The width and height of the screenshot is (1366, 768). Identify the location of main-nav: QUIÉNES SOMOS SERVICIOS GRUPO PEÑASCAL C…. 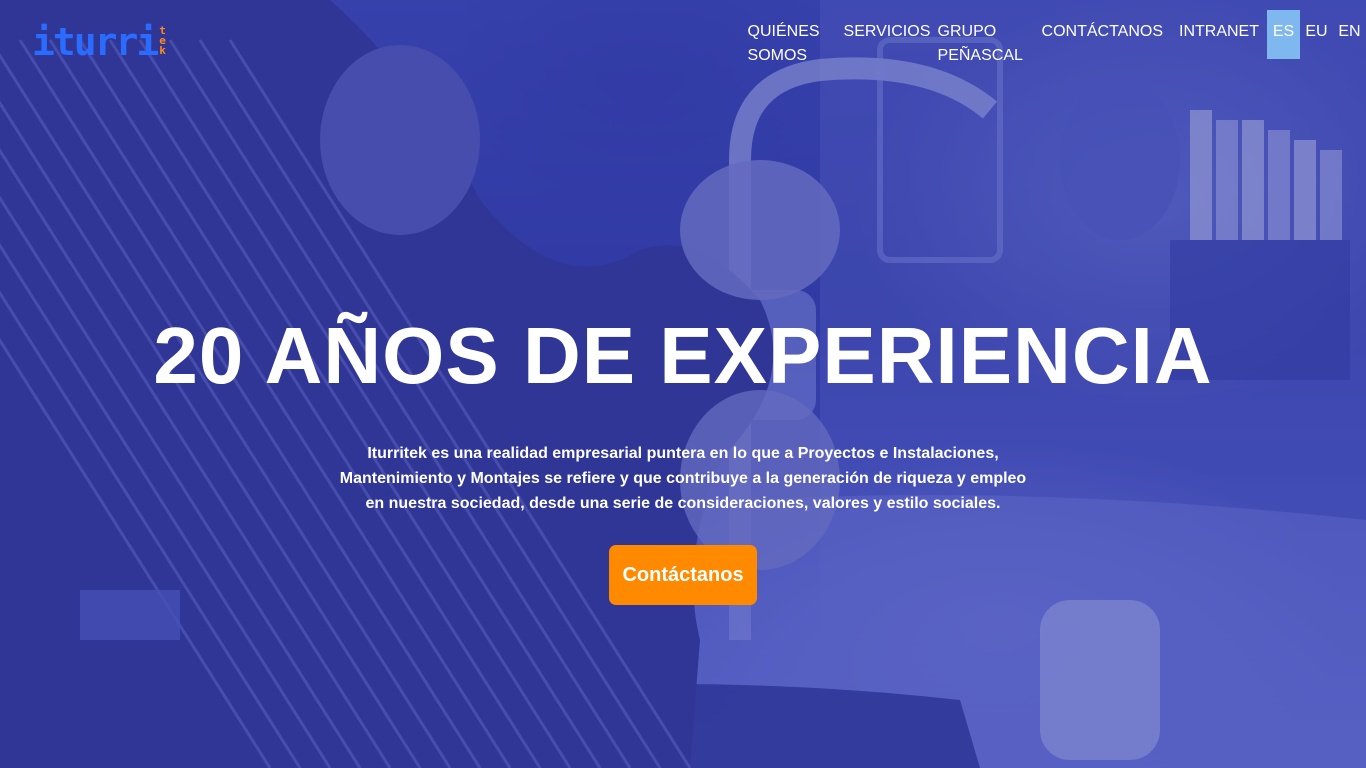
(1057, 40).